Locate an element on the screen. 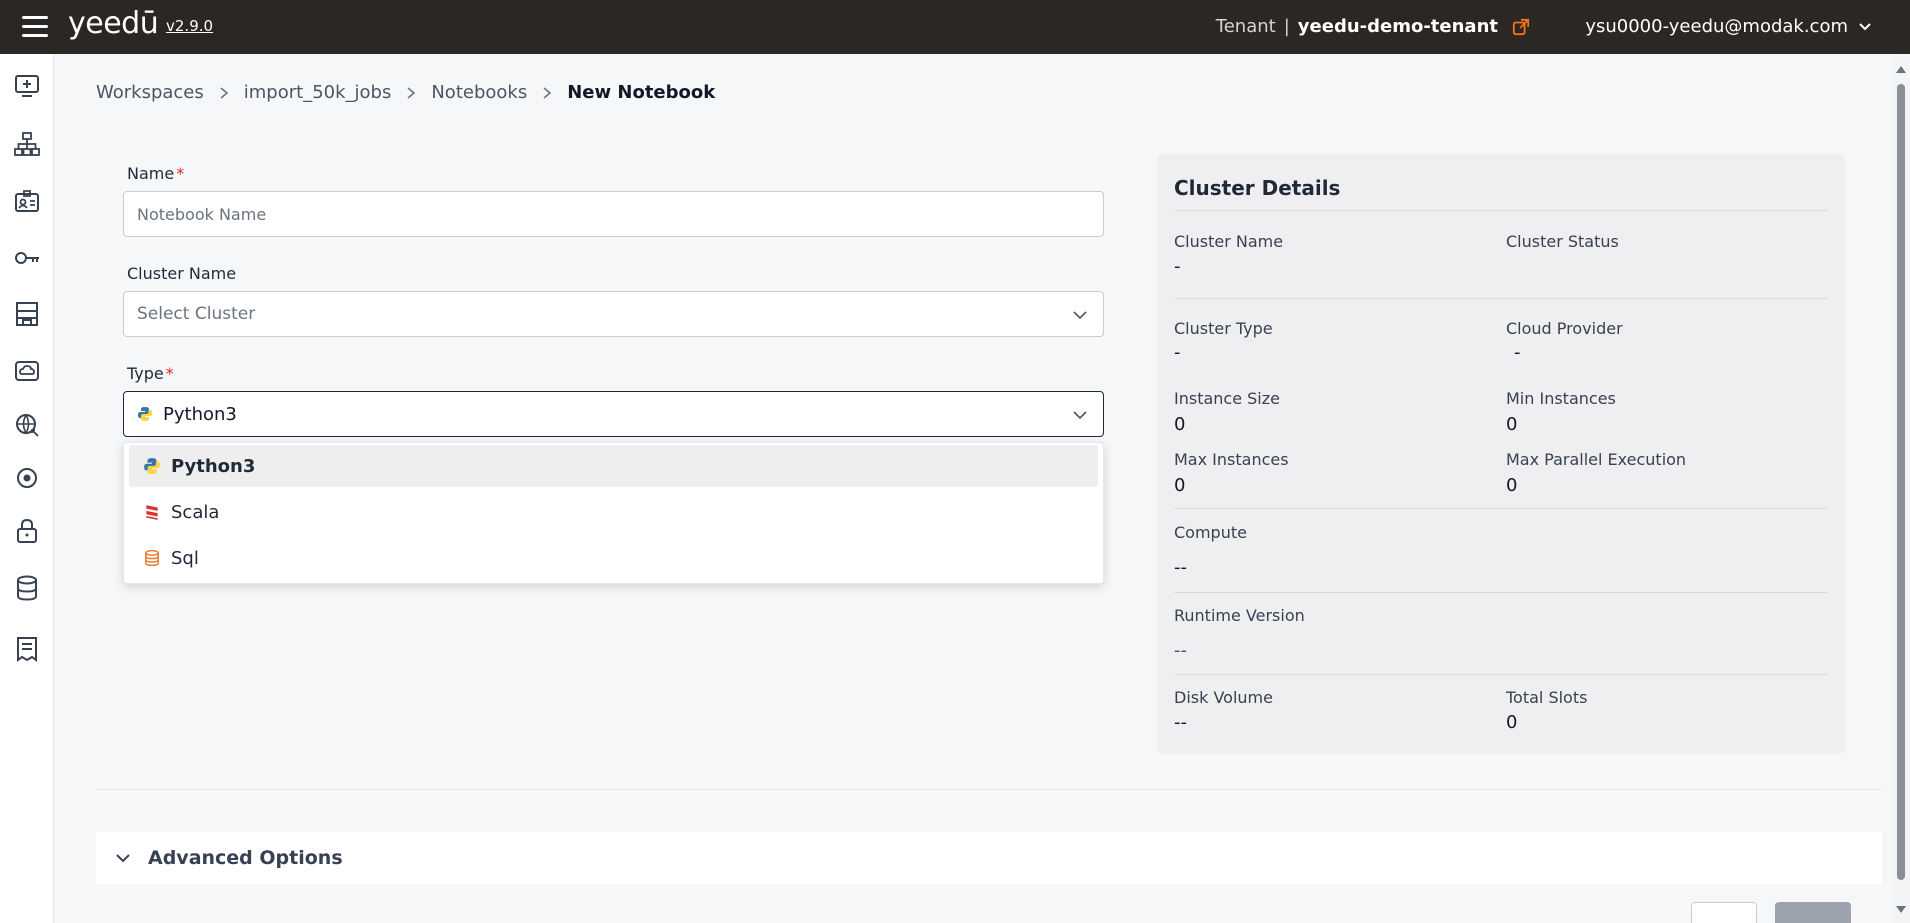 The height and width of the screenshot is (923, 1910). type-label: Type * is located at coordinates (150, 373).